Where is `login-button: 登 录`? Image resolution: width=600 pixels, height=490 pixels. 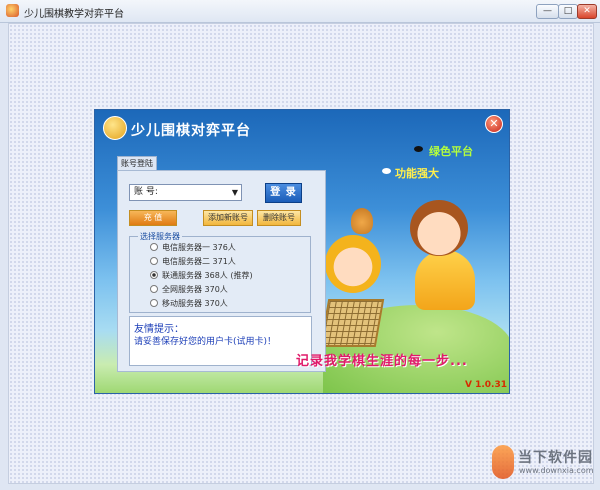
login-button: 登 录 is located at coordinates (283, 193).